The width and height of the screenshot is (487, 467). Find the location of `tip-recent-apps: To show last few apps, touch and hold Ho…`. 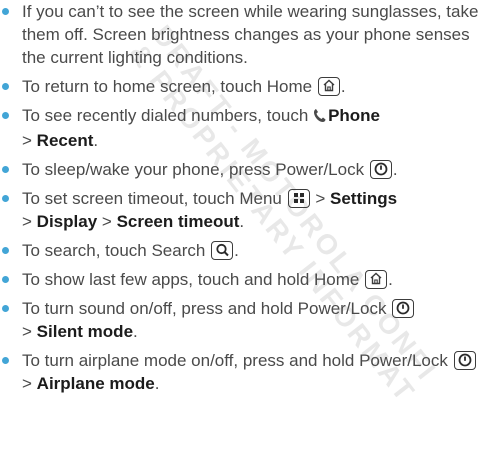

tip-recent-apps: To show last few apps, touch and hold Ho… is located at coordinates (243, 279).